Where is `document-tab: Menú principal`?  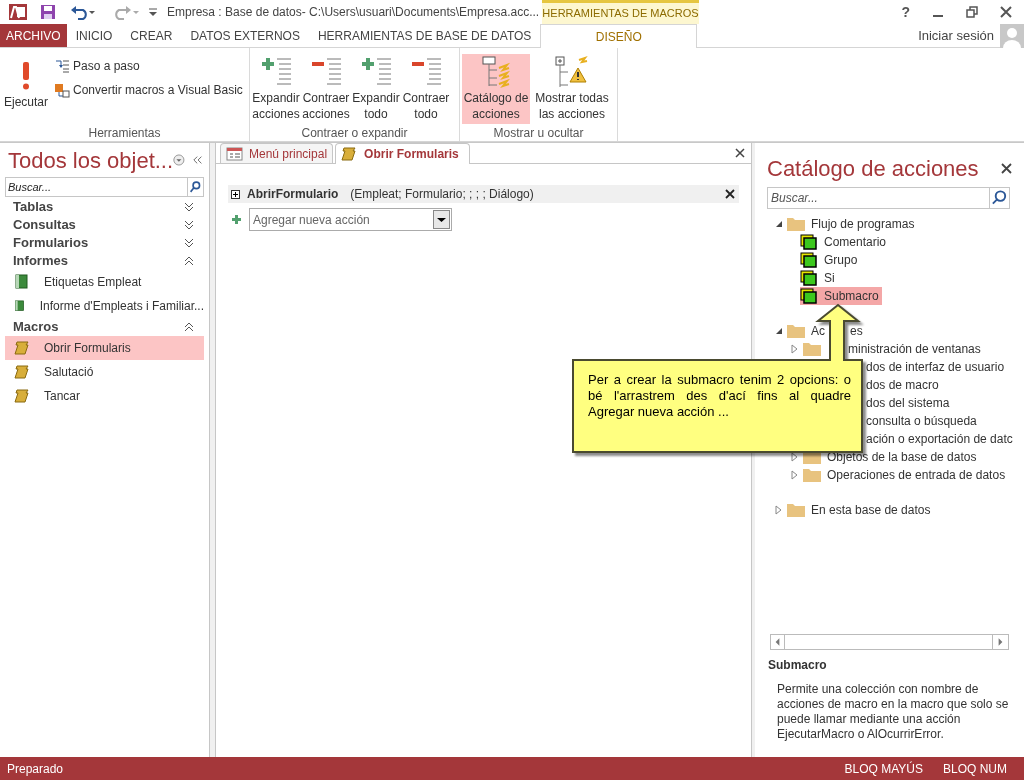
document-tab: Menú principal is located at coordinates (277, 153).